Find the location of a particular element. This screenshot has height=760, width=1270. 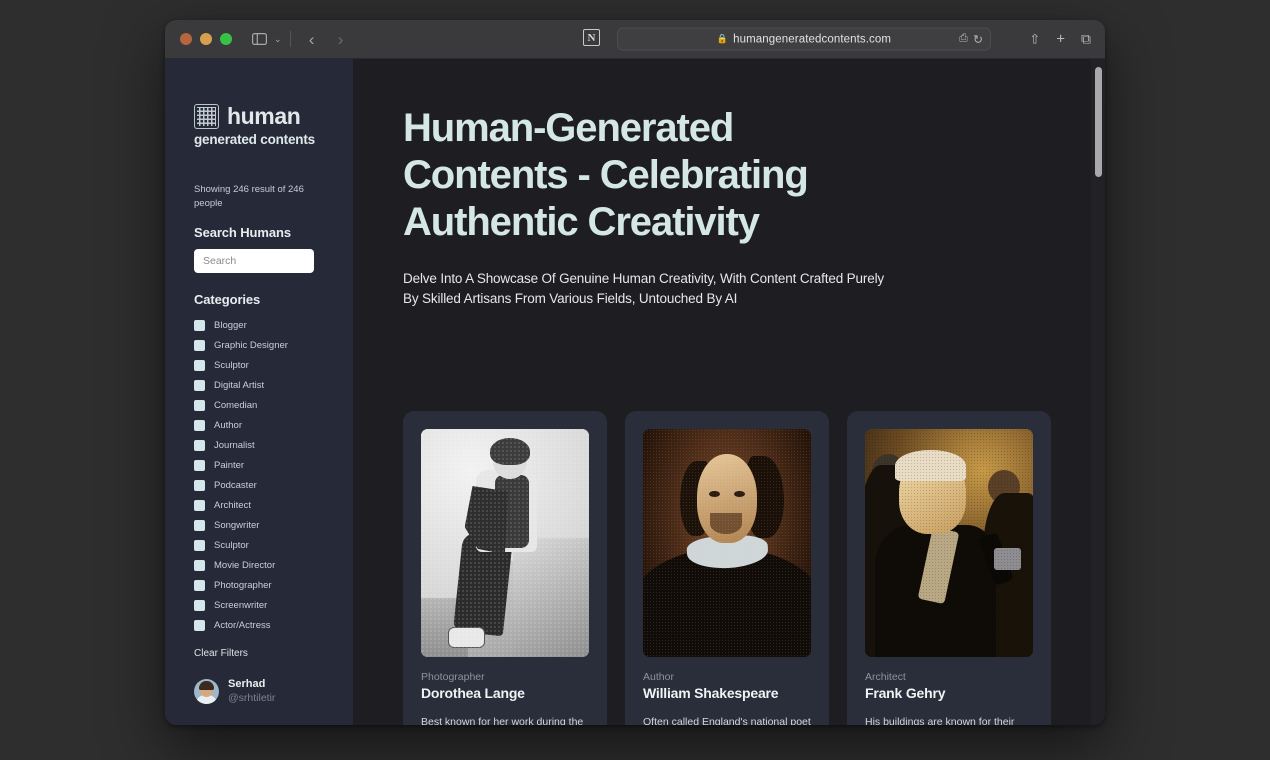

forward-button: › is located at coordinates (341, 39).